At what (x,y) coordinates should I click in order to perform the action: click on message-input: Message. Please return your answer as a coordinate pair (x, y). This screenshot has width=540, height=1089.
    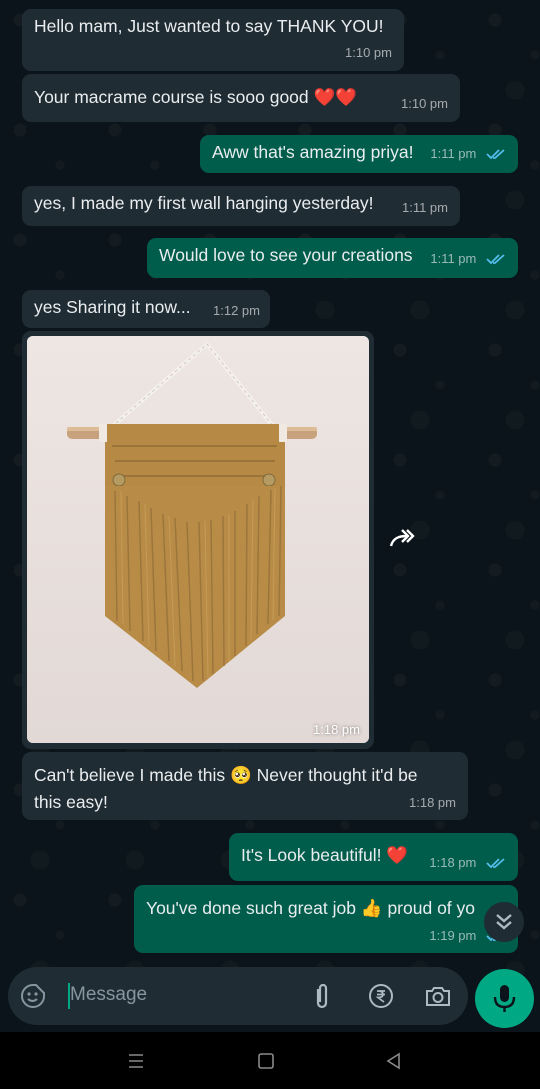
    Looking at the image, I should click on (108, 995).